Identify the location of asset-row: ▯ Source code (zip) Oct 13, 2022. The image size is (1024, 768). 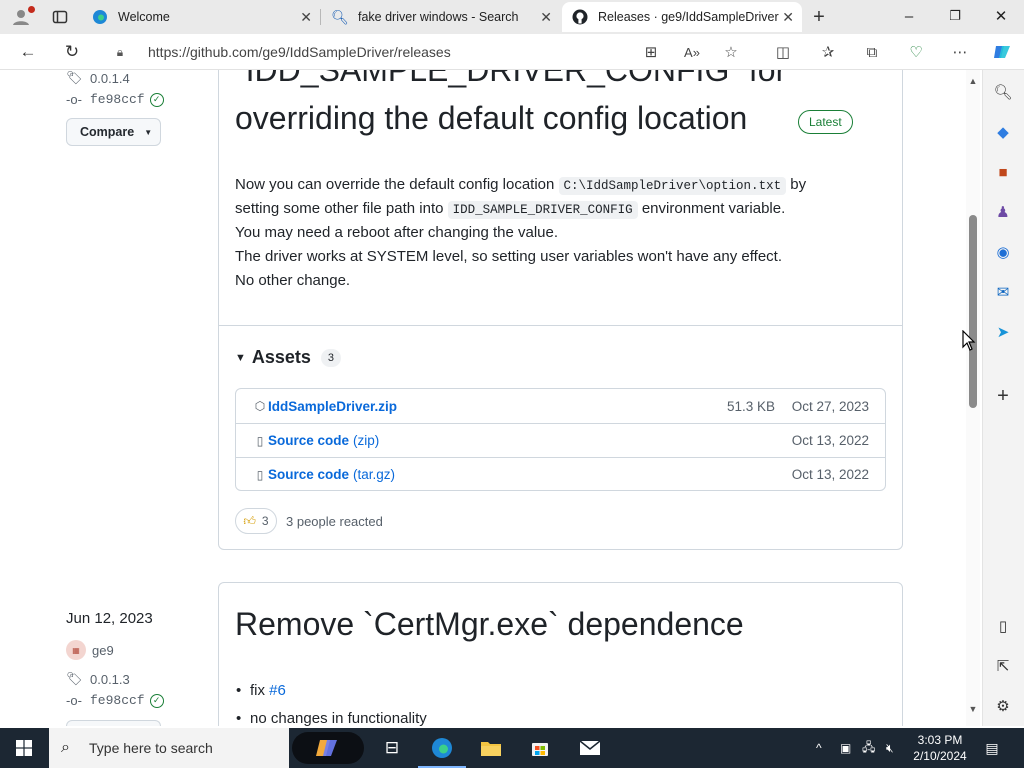
(560, 440).